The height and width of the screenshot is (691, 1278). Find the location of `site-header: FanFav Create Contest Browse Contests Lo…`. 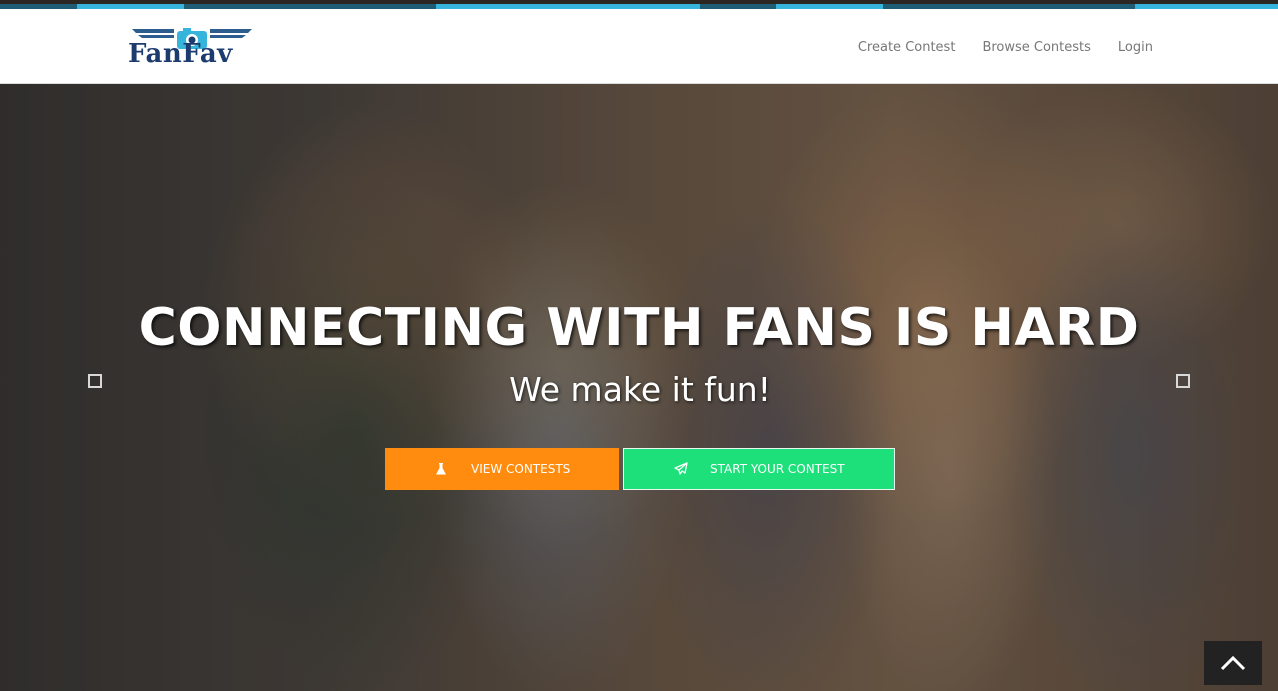

site-header: FanFav Create Contest Browse Contests Lo… is located at coordinates (639, 46).